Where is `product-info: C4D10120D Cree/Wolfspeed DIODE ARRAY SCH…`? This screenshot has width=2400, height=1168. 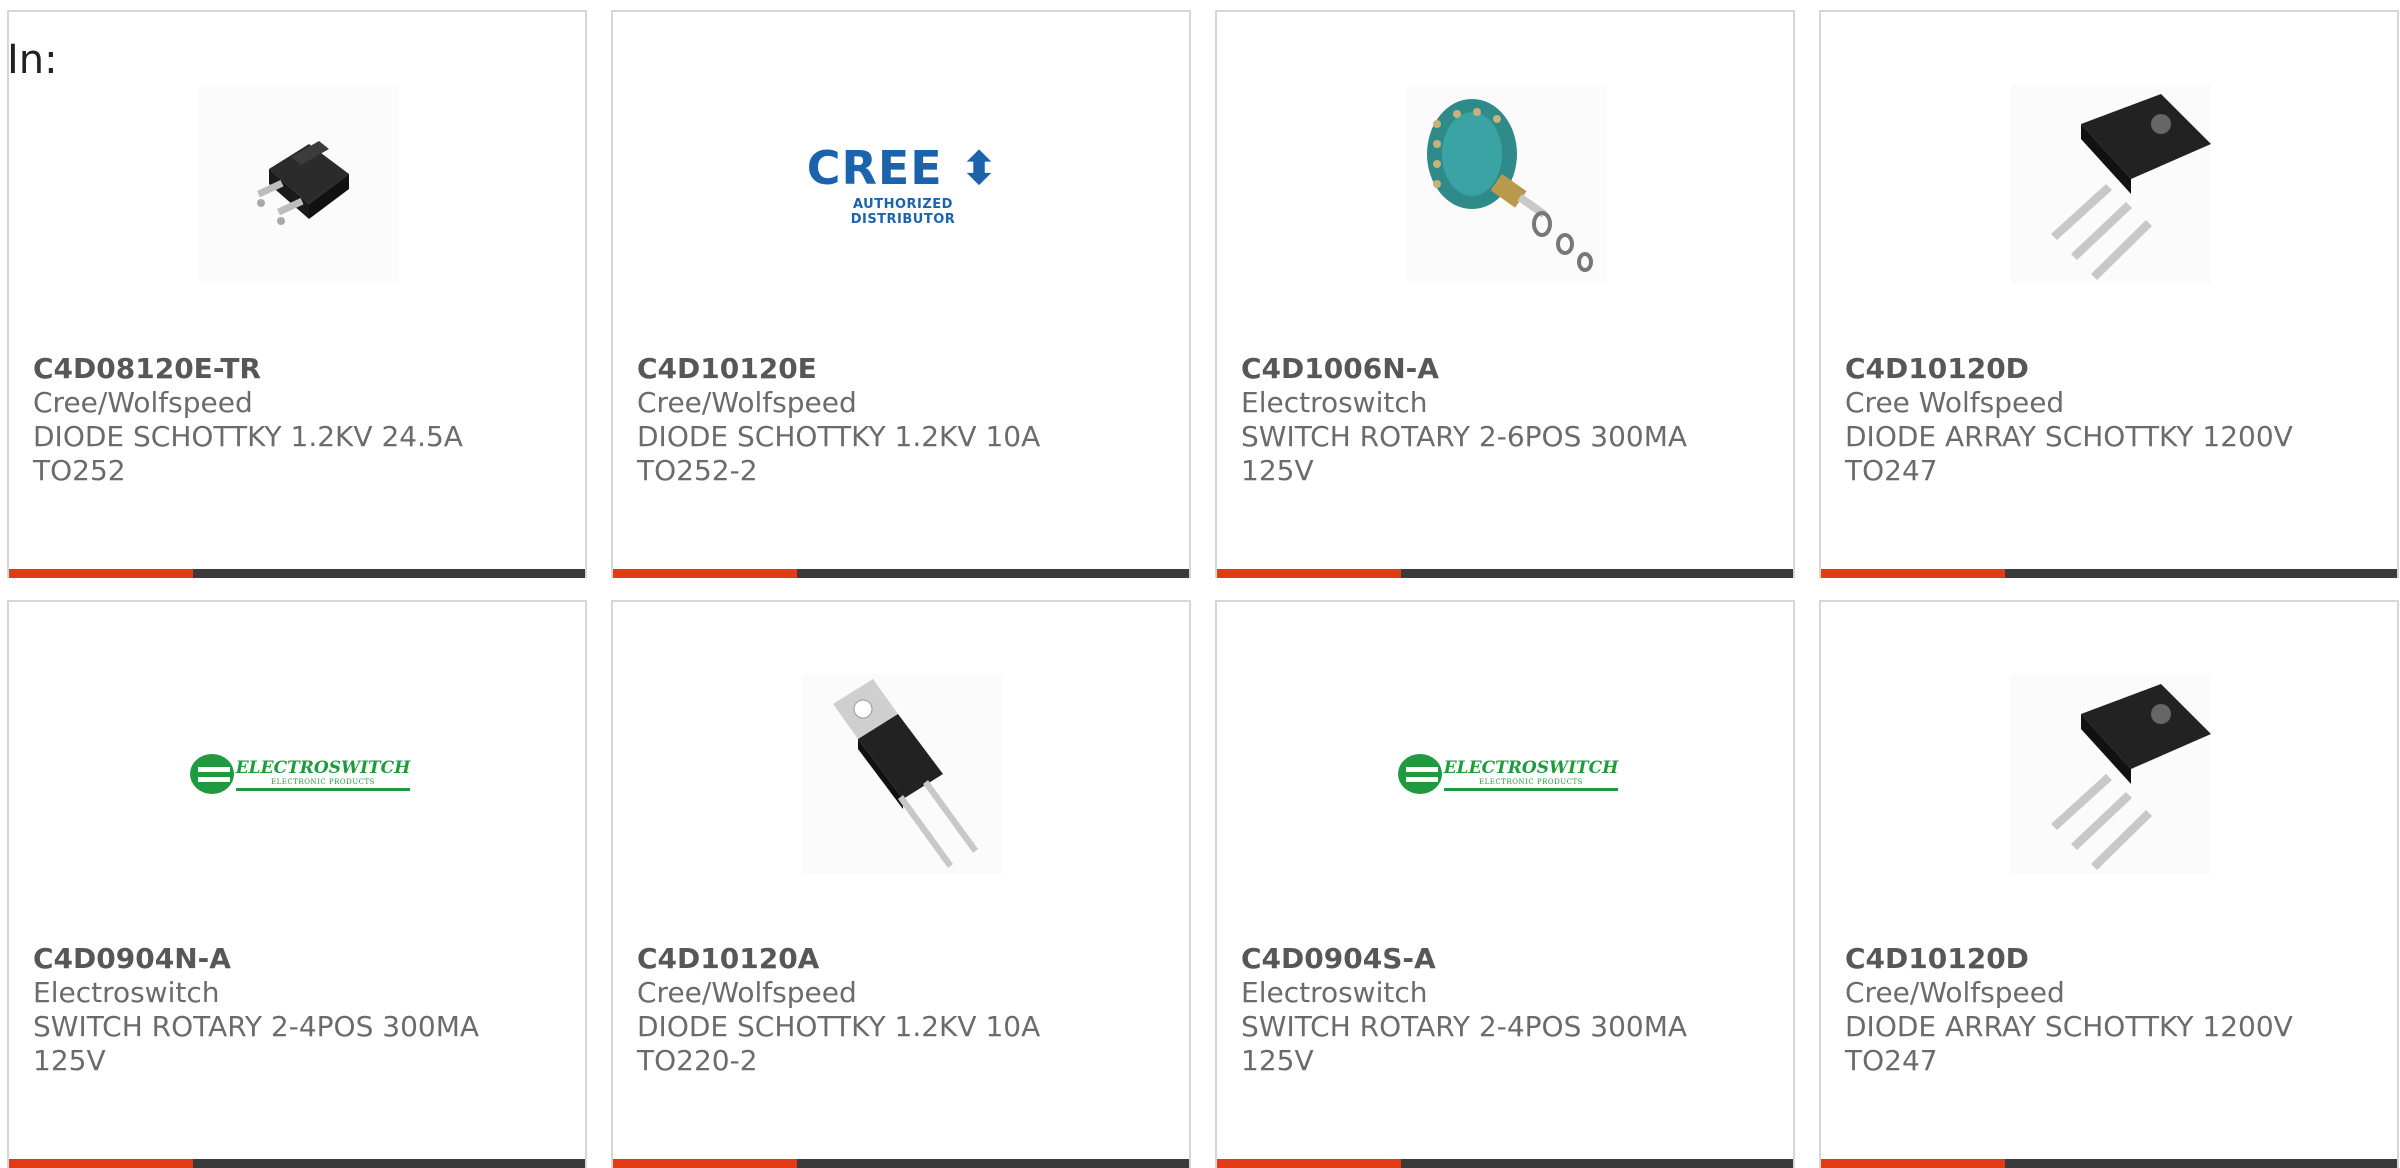
product-info: C4D10120D Cree/Wolfspeed DIODE ARRAY SCH… is located at coordinates (2105, 1010).